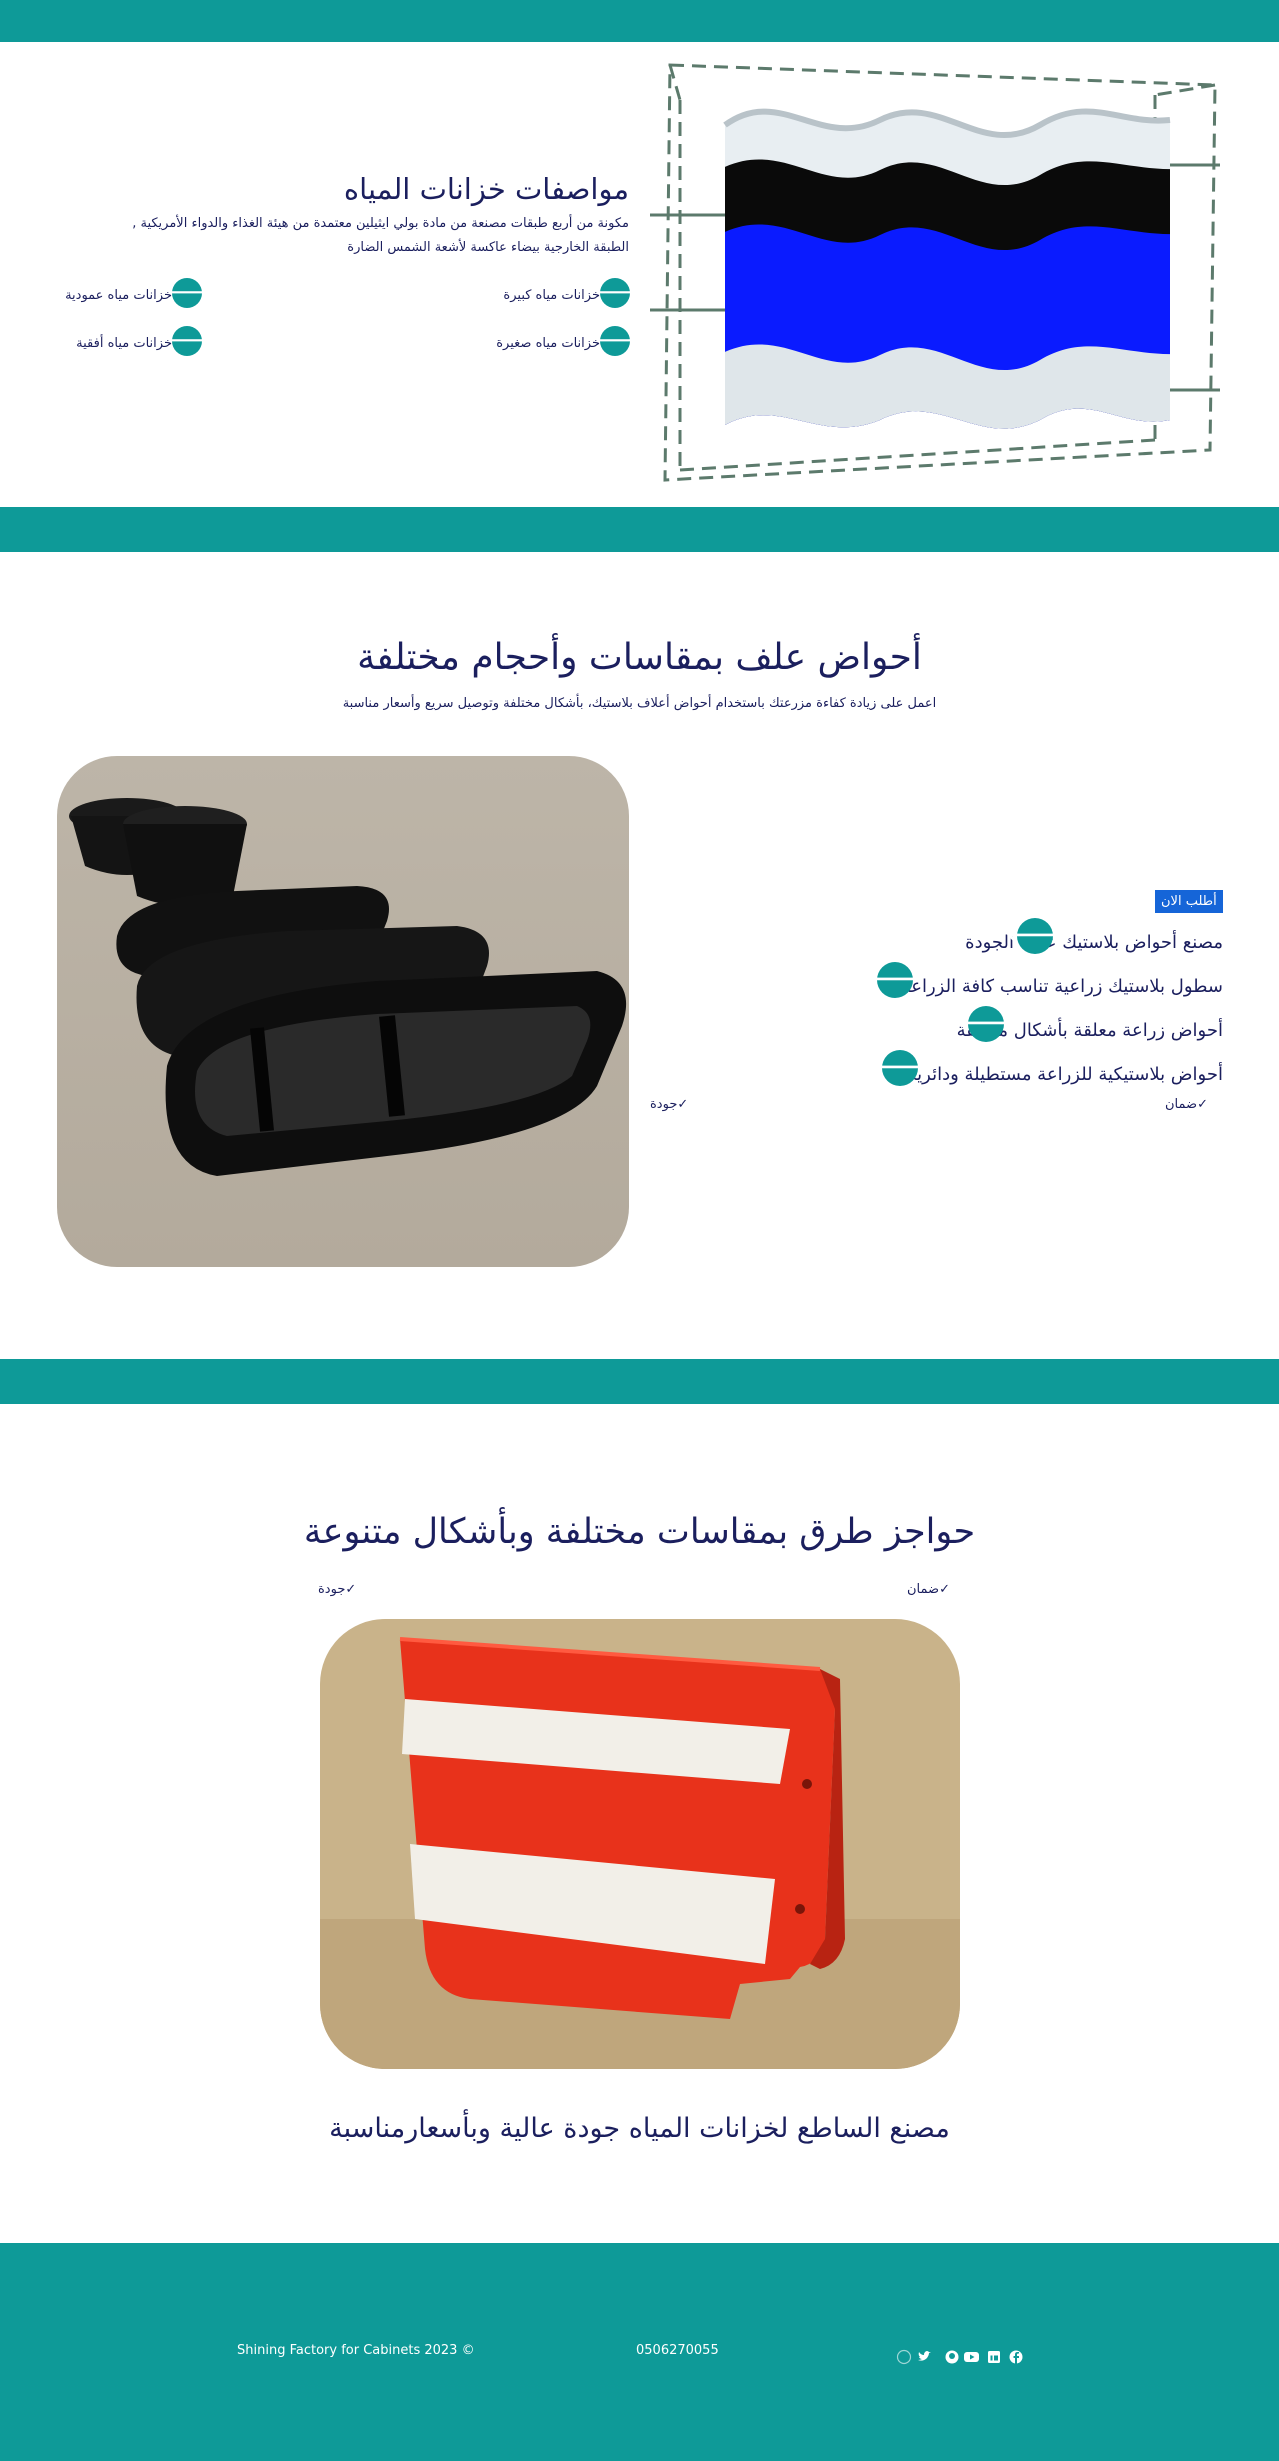  What do you see at coordinates (639, 21) in the screenshot?
I see `top-band` at bounding box center [639, 21].